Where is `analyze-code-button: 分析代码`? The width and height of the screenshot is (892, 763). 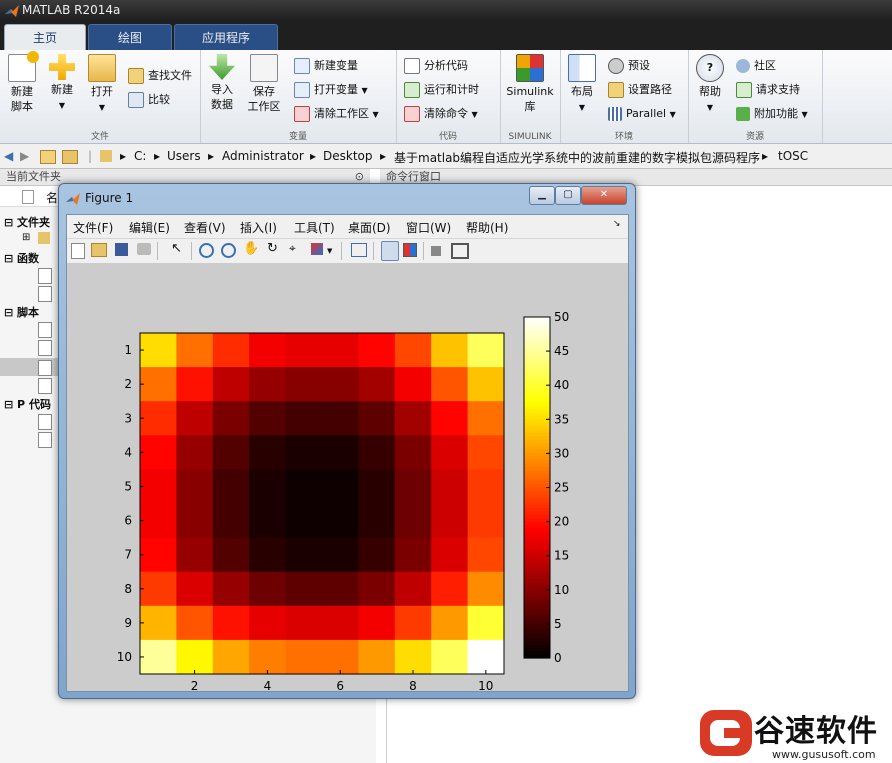 analyze-code-button: 分析代码 is located at coordinates (436, 66).